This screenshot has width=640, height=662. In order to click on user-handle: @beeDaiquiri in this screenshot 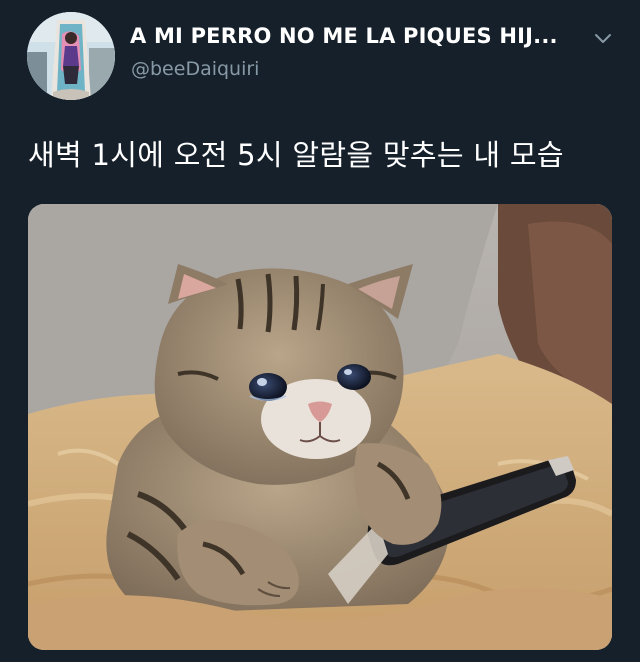, I will do `click(195, 69)`.